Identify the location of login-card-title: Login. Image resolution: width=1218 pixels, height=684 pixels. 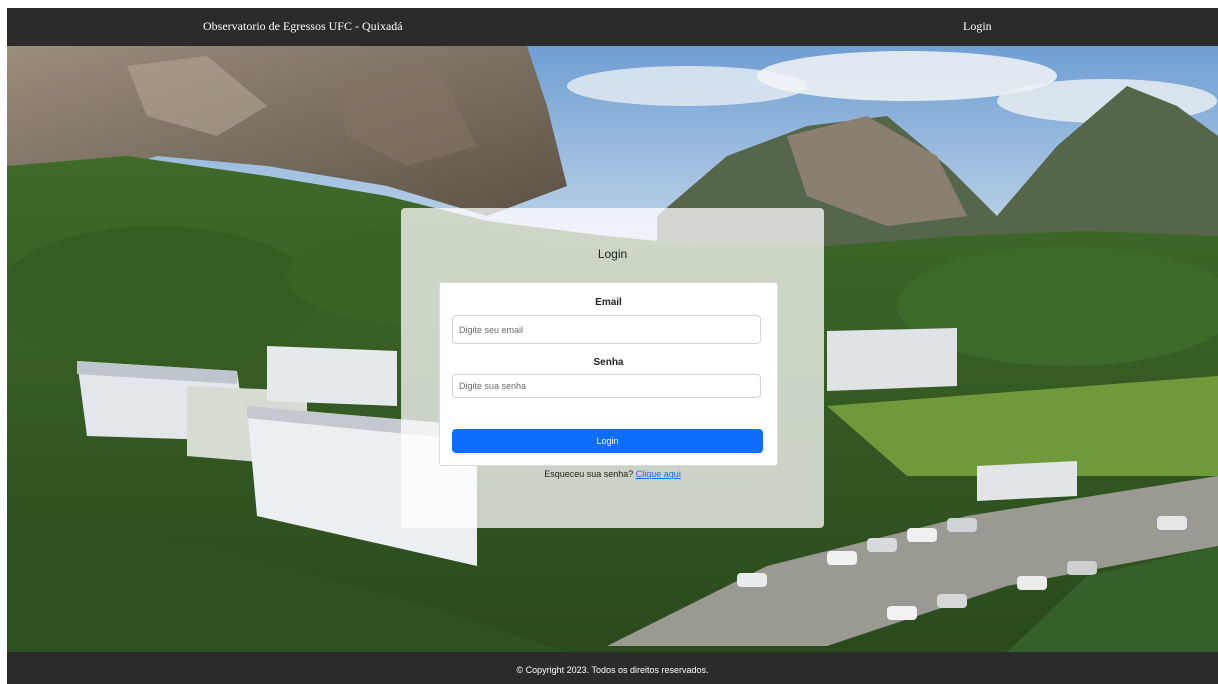
(612, 254).